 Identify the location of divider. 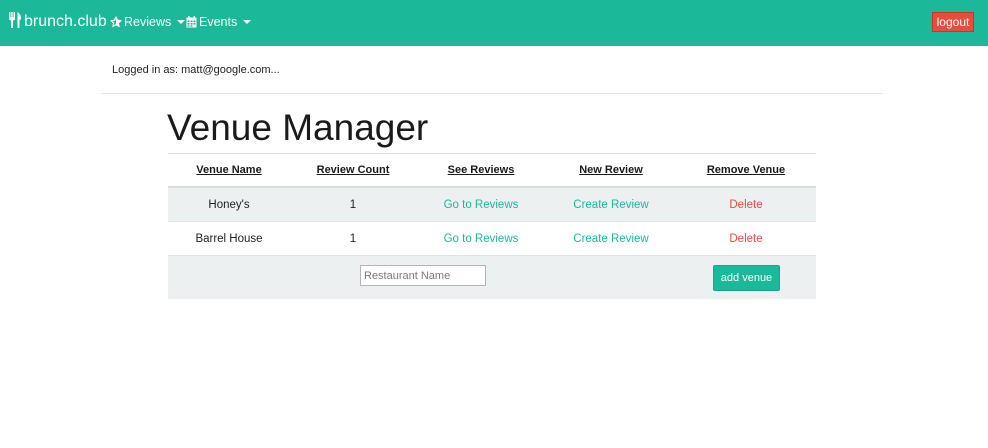
(492, 93).